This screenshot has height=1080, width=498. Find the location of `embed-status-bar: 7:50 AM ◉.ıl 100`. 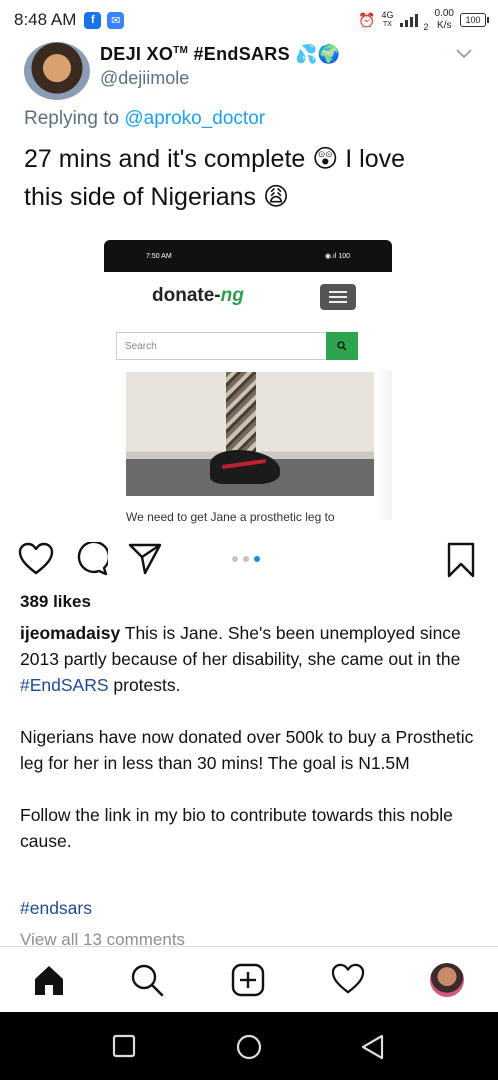

embed-status-bar: 7:50 AM ◉.ıl 100 is located at coordinates (248, 256).